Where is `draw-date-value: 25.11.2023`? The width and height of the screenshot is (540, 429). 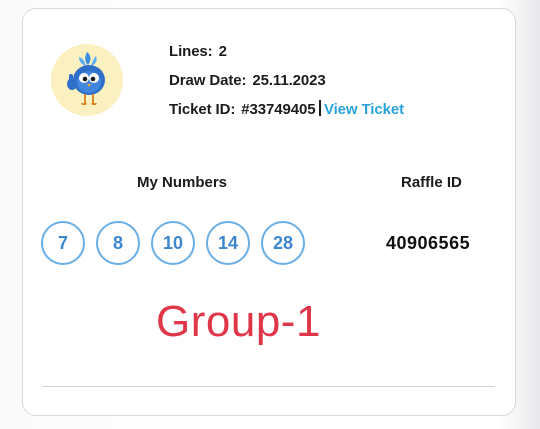 draw-date-value: 25.11.2023 is located at coordinates (289, 80).